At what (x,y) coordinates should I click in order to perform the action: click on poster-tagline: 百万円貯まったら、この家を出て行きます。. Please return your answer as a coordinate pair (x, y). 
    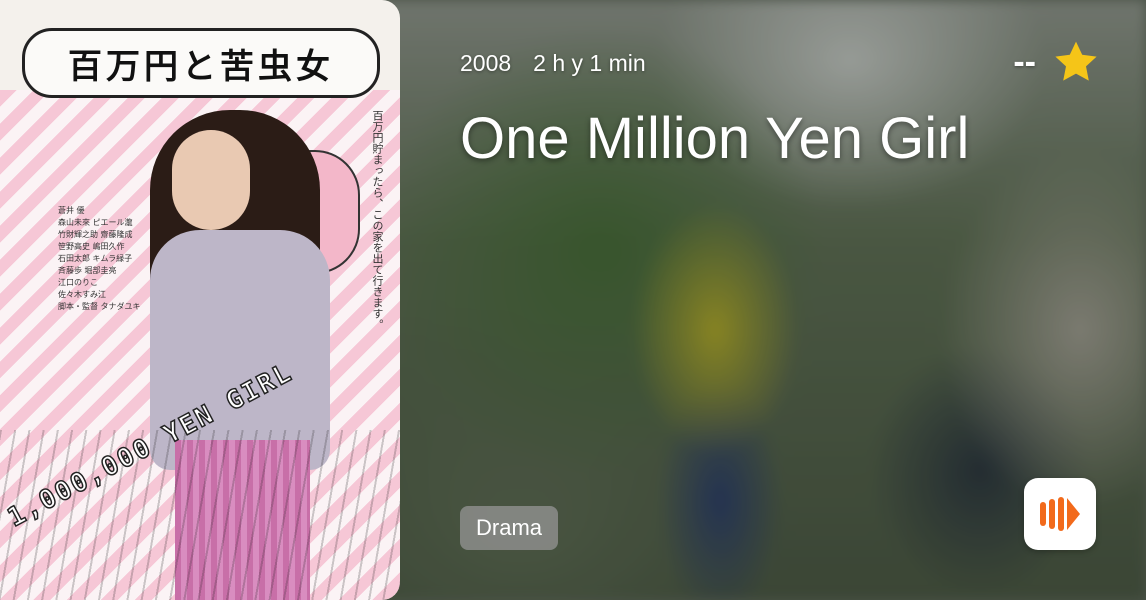
    Looking at the image, I should click on (377, 220).